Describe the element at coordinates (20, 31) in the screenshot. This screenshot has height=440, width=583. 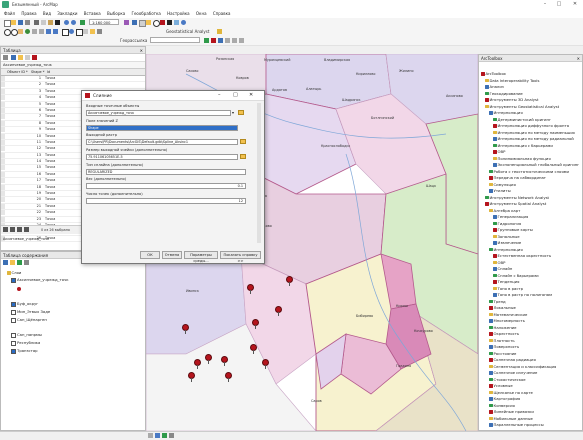
I see `pan-icon` at that location.